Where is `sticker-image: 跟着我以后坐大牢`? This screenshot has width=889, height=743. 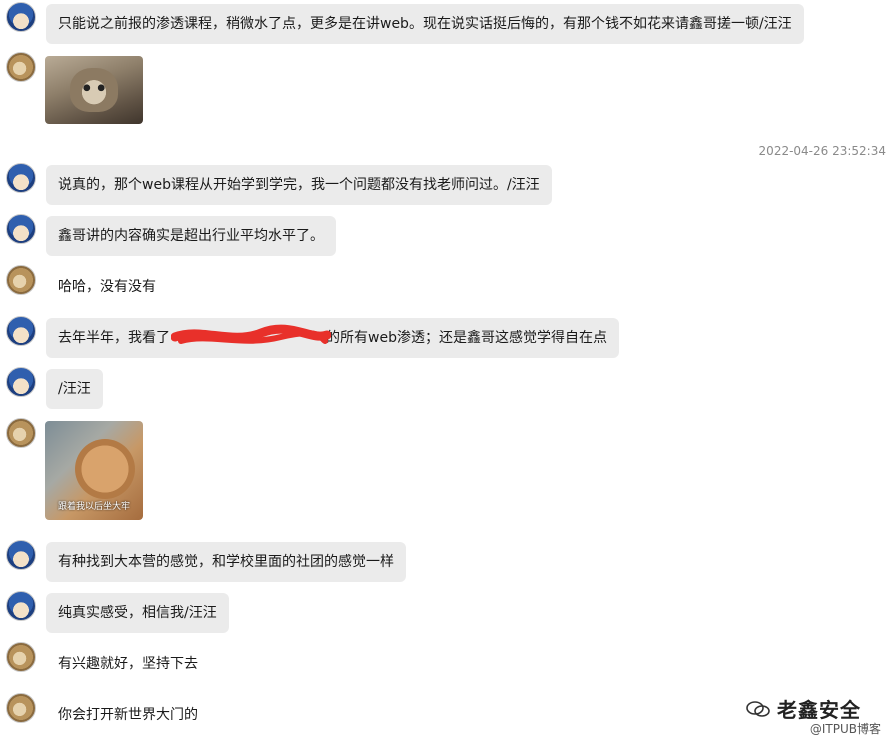
sticker-image: 跟着我以后坐大牢 is located at coordinates (94, 470).